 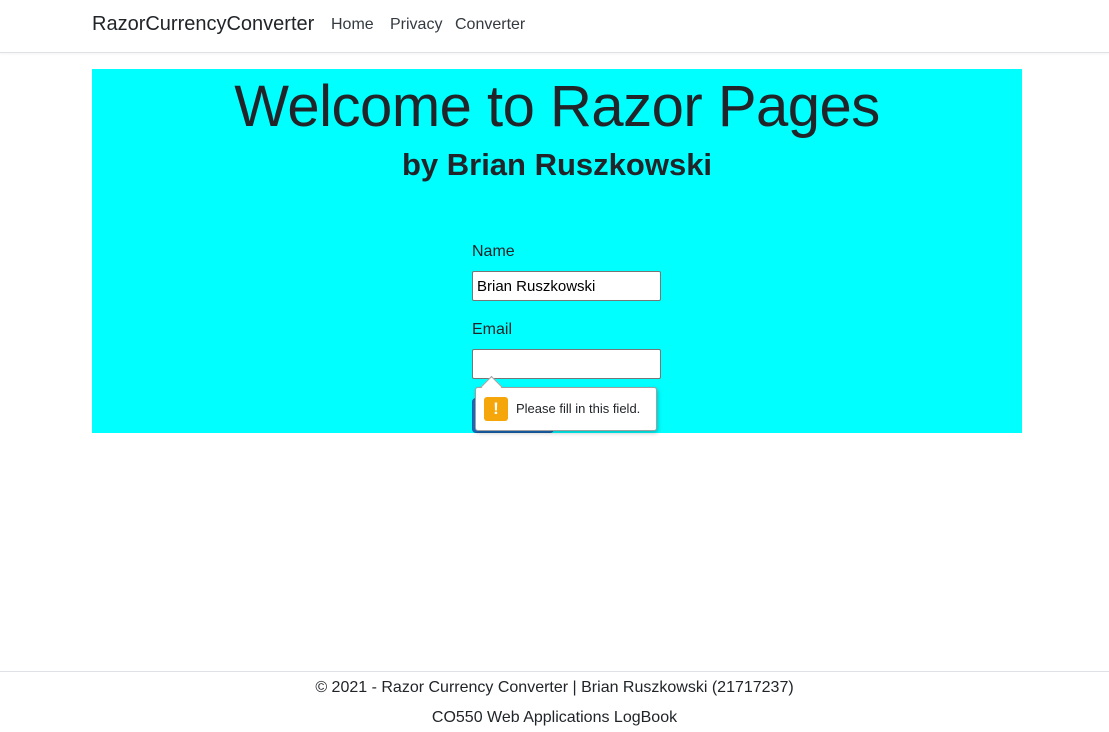 What do you see at coordinates (566, 364) in the screenshot?
I see `email-input` at bounding box center [566, 364].